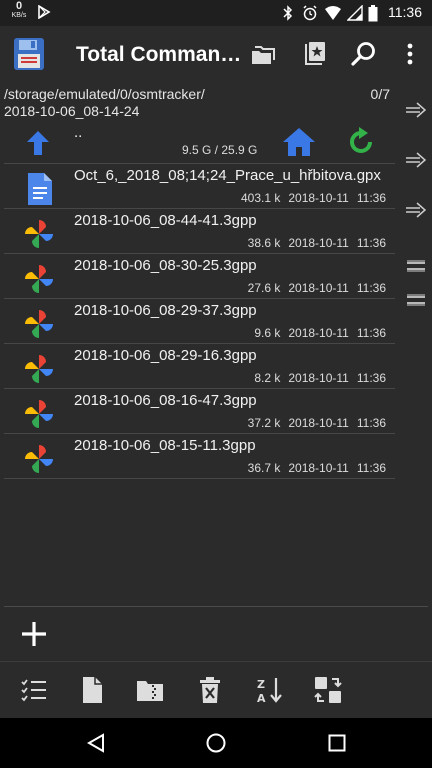  Describe the element at coordinates (165, 445) in the screenshot. I see `file-name: 2018-10-06_08-15-11.3gpp` at that location.